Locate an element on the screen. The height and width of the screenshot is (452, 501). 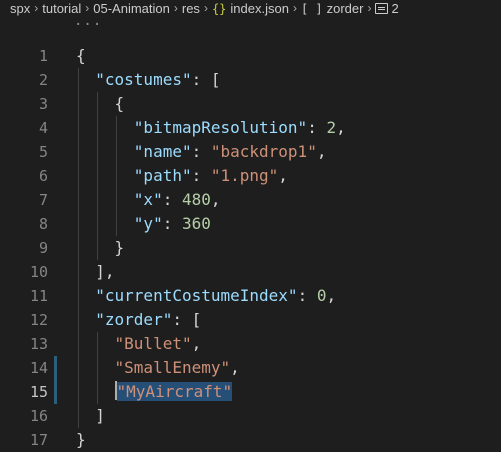
code-text: "y": 360 is located at coordinates (143, 224).